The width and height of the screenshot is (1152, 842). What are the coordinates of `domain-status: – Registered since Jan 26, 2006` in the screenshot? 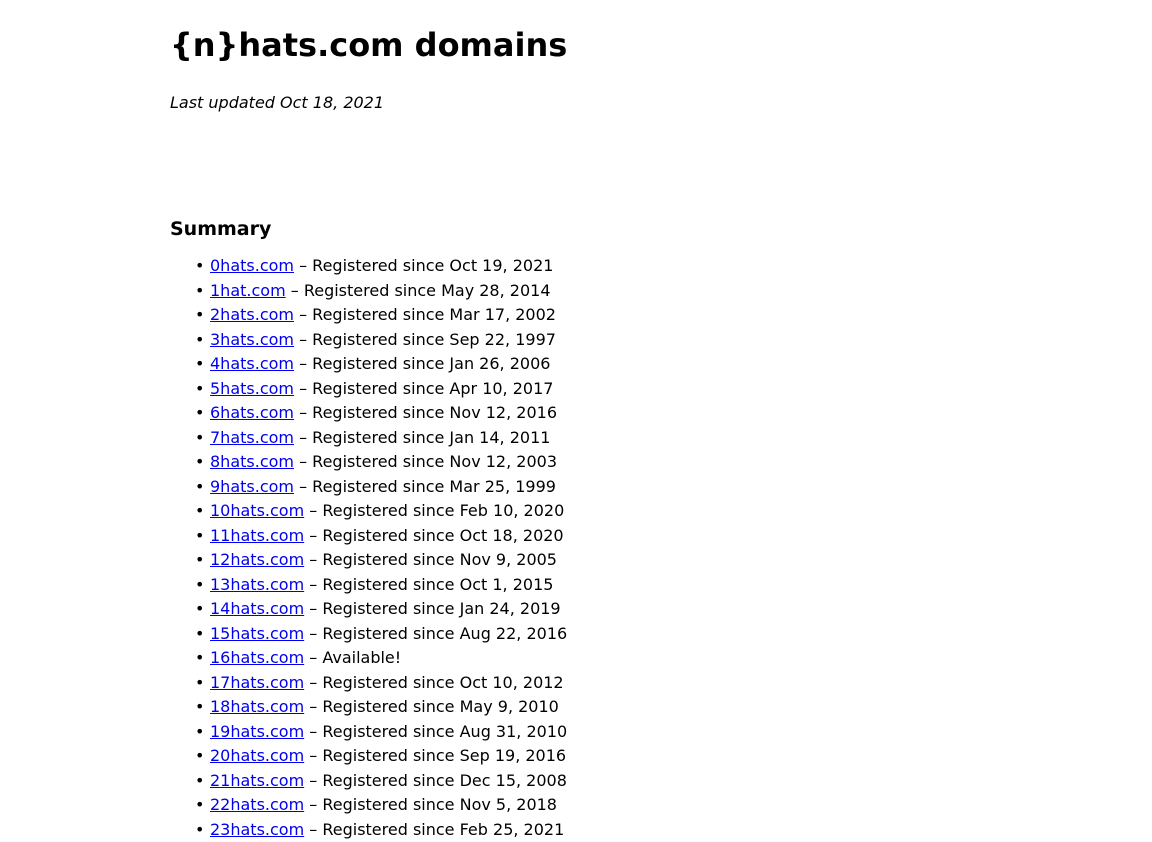 It's located at (422, 363).